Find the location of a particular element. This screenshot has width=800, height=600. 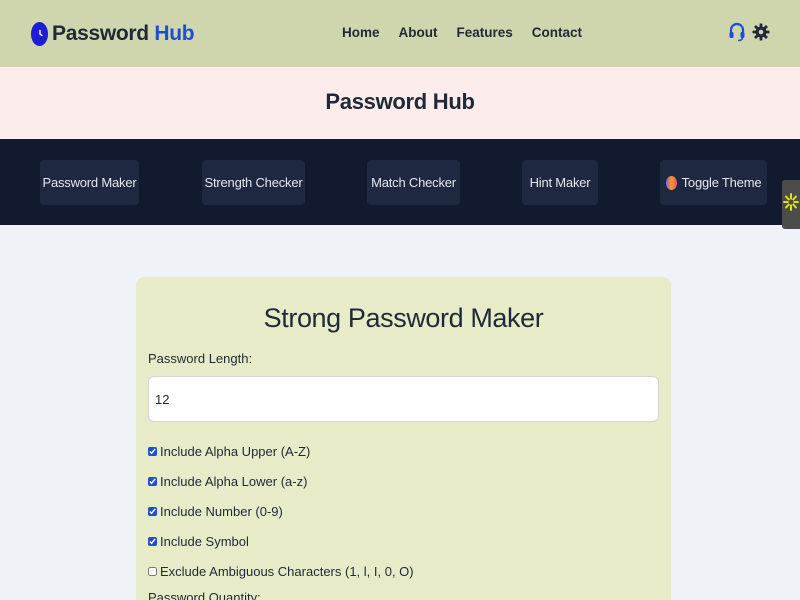

number-label: Include Number (0-9) is located at coordinates (221, 511).